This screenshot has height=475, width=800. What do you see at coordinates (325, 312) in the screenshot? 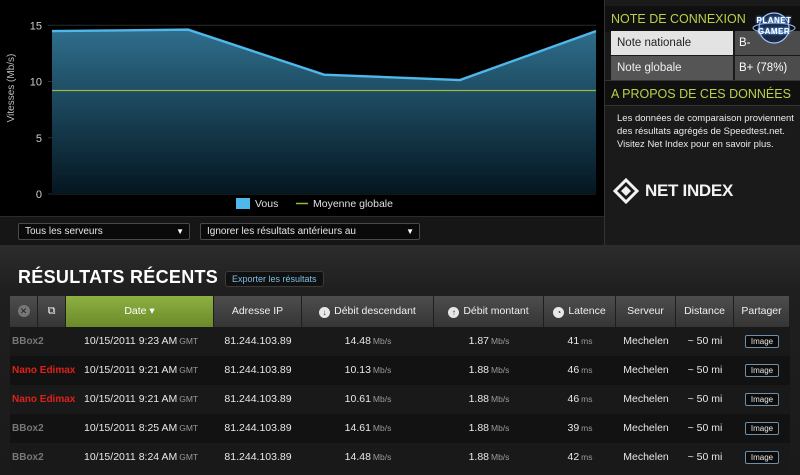
I see `download-arrow-icon: ↓` at bounding box center [325, 312].